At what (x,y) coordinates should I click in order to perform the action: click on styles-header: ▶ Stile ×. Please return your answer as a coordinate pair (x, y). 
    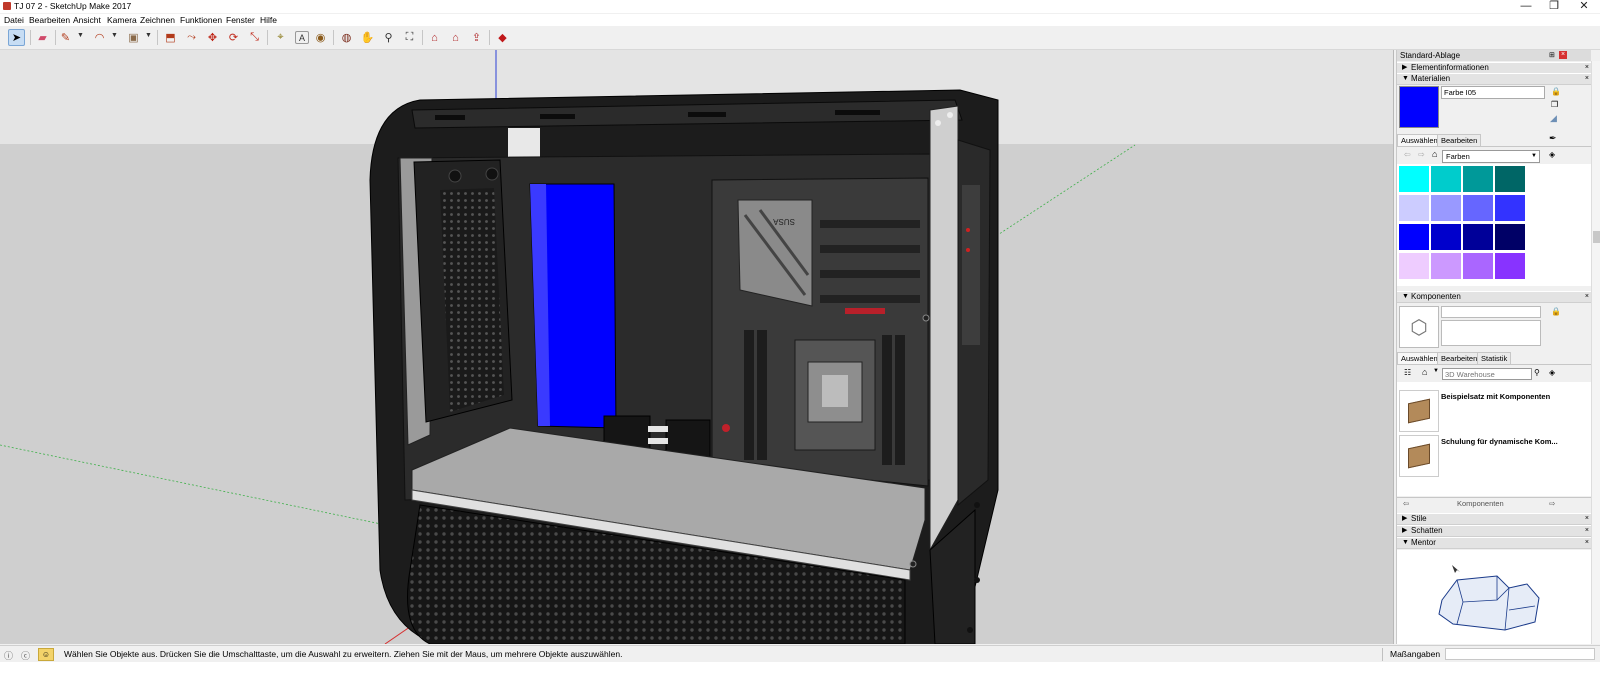
    Looking at the image, I should click on (1494, 519).